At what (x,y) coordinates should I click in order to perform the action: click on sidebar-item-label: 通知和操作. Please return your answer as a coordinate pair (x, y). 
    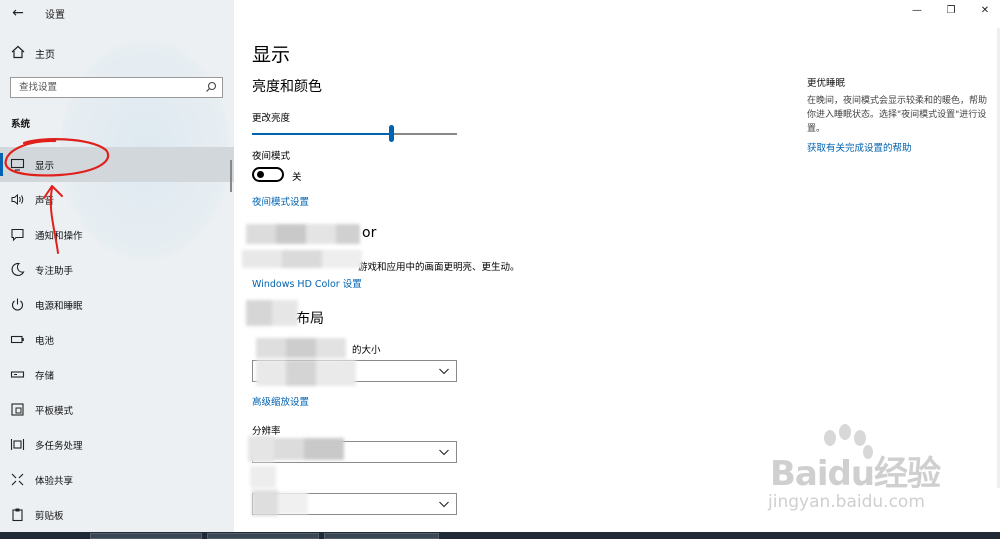
    Looking at the image, I should click on (59, 236).